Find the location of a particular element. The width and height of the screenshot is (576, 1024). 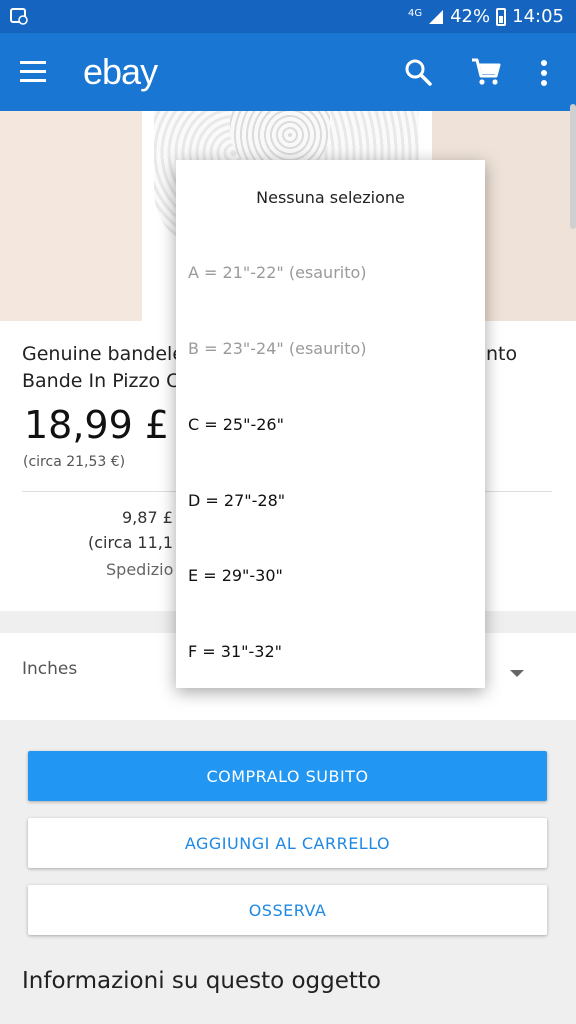

battery-percent: 42% is located at coordinates (470, 16).